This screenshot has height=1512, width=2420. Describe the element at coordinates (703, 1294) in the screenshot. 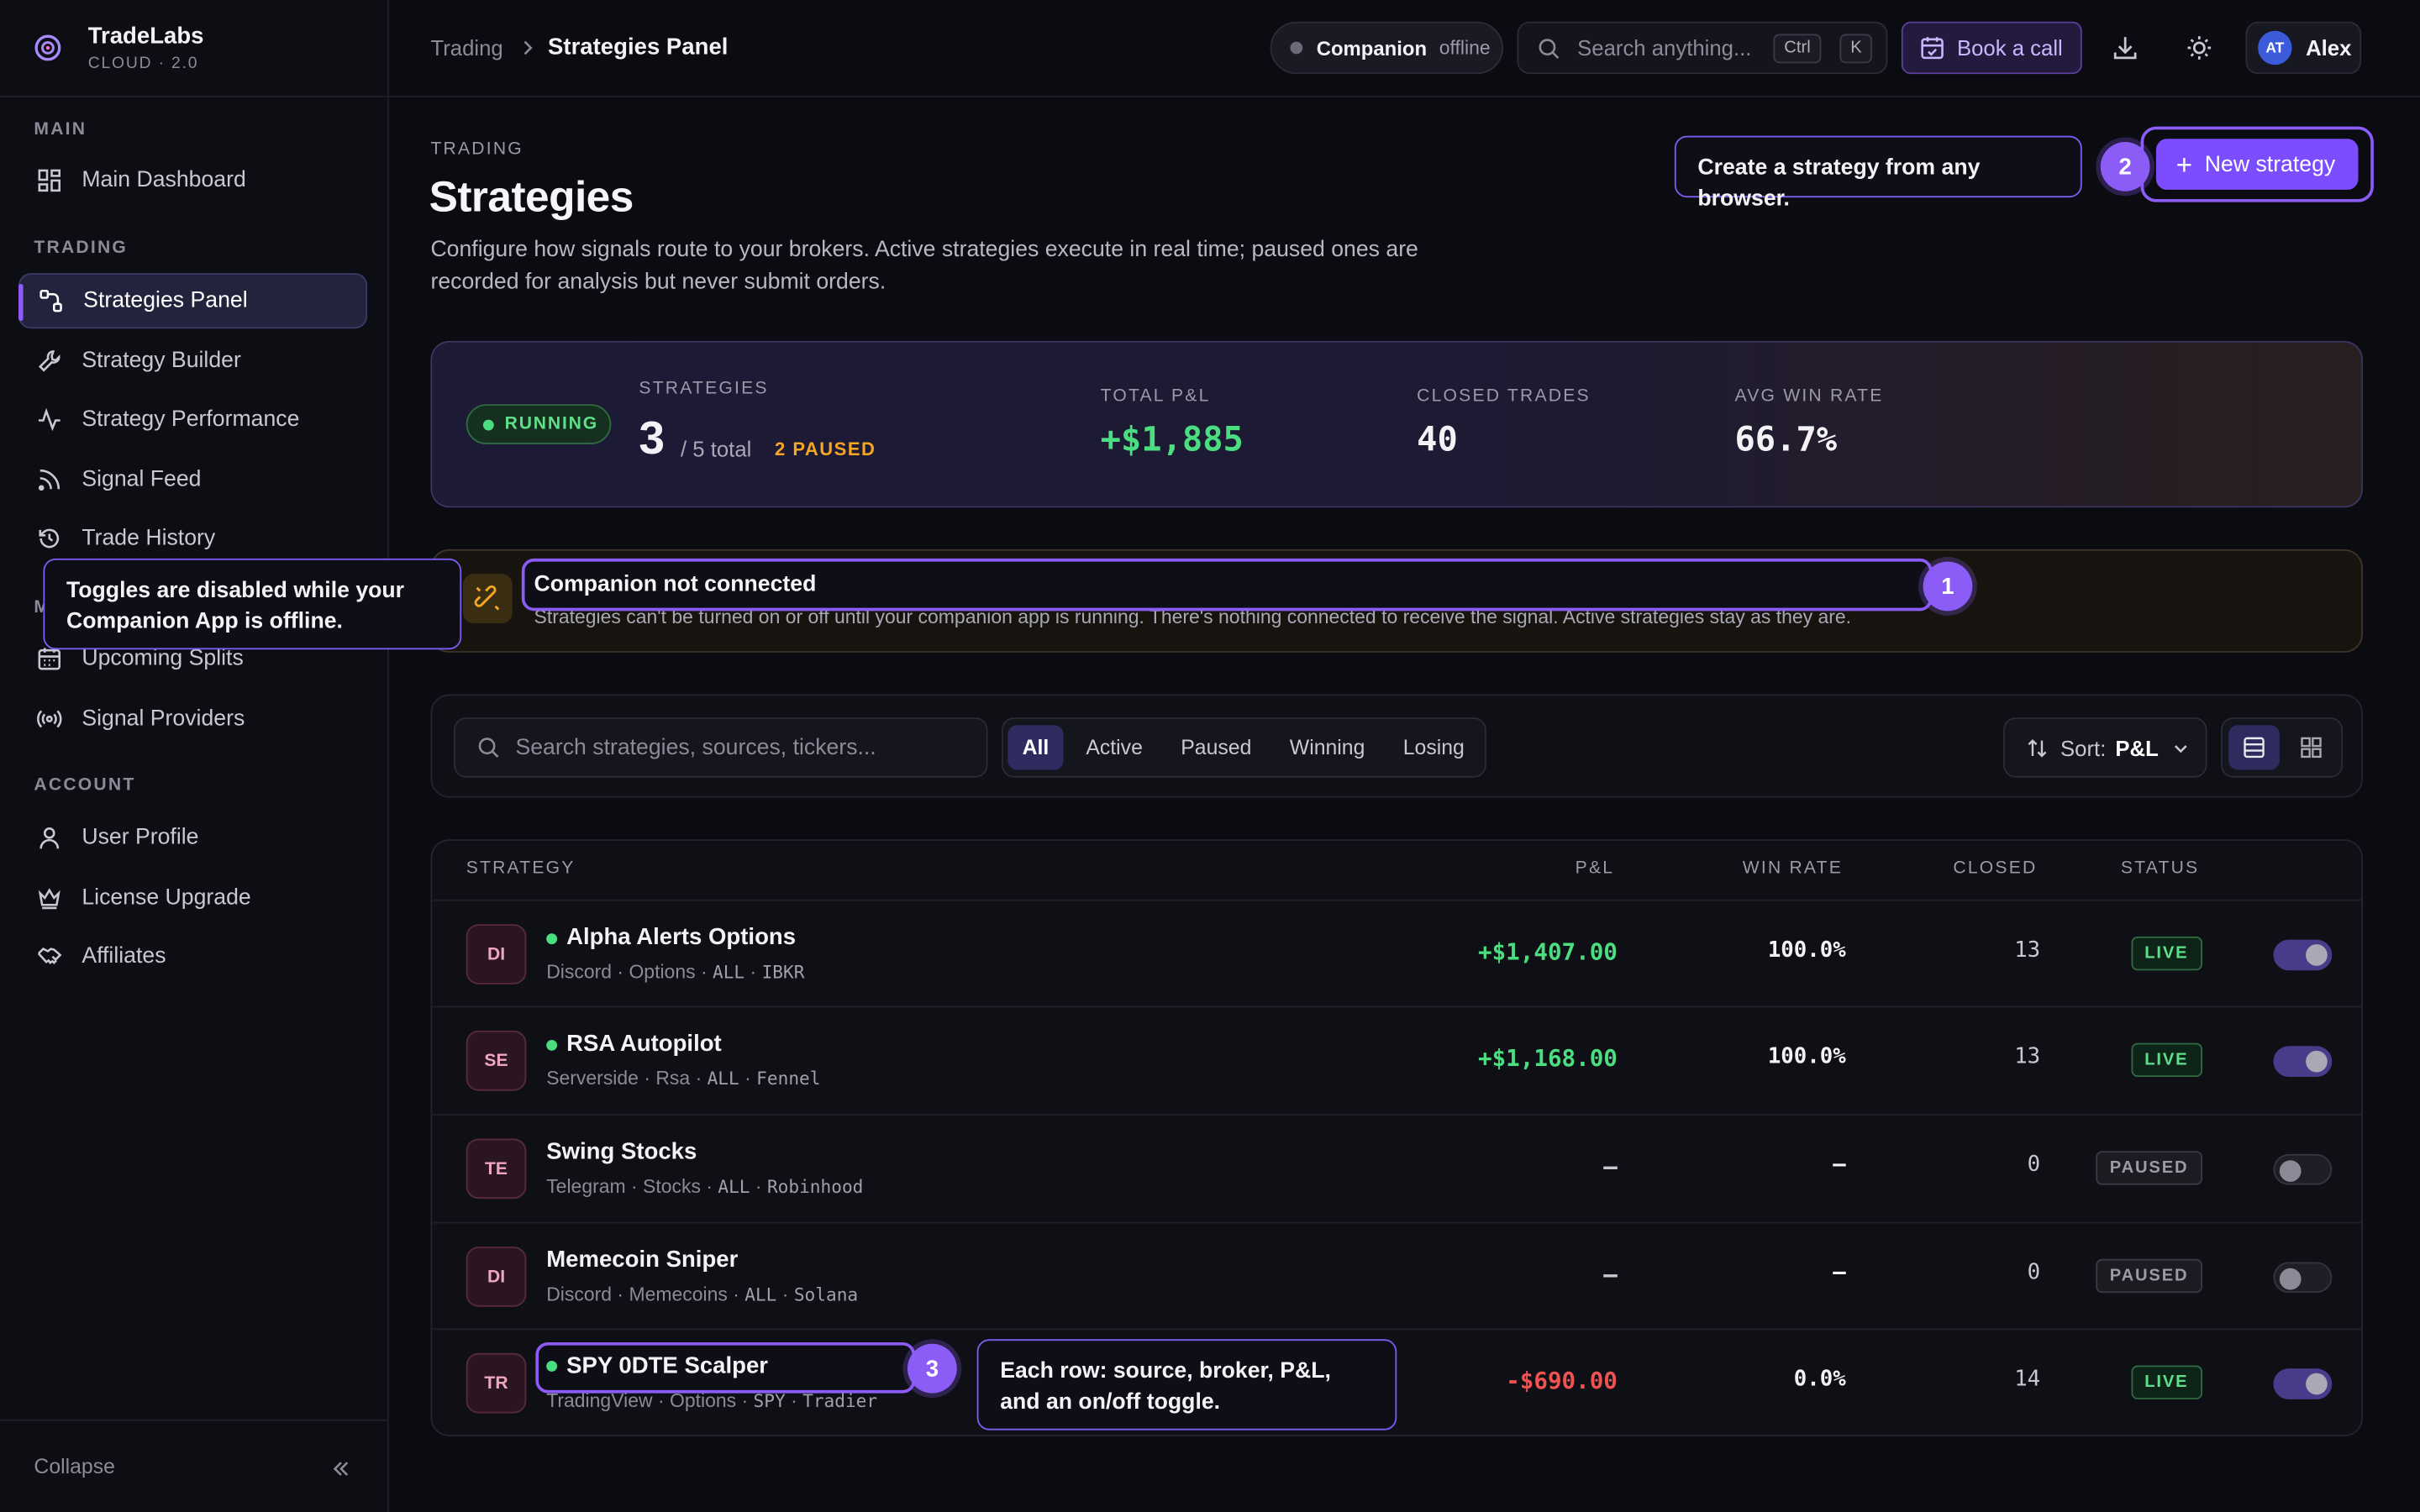

I see `strategy-meta: Discord · Memecoins · ALL · Solana` at that location.